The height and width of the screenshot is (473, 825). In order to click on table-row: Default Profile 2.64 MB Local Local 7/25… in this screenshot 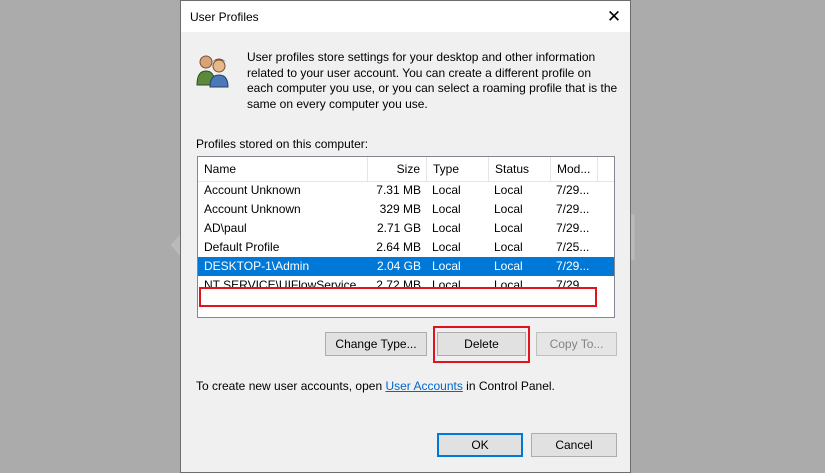, I will do `click(406, 247)`.